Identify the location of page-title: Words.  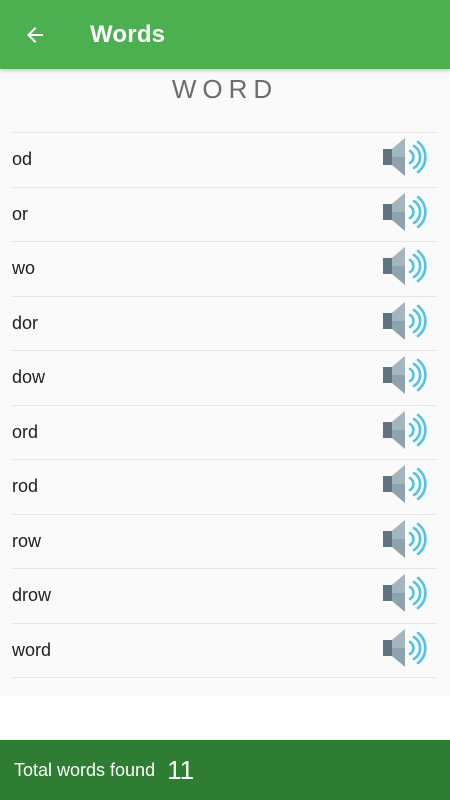
(128, 34).